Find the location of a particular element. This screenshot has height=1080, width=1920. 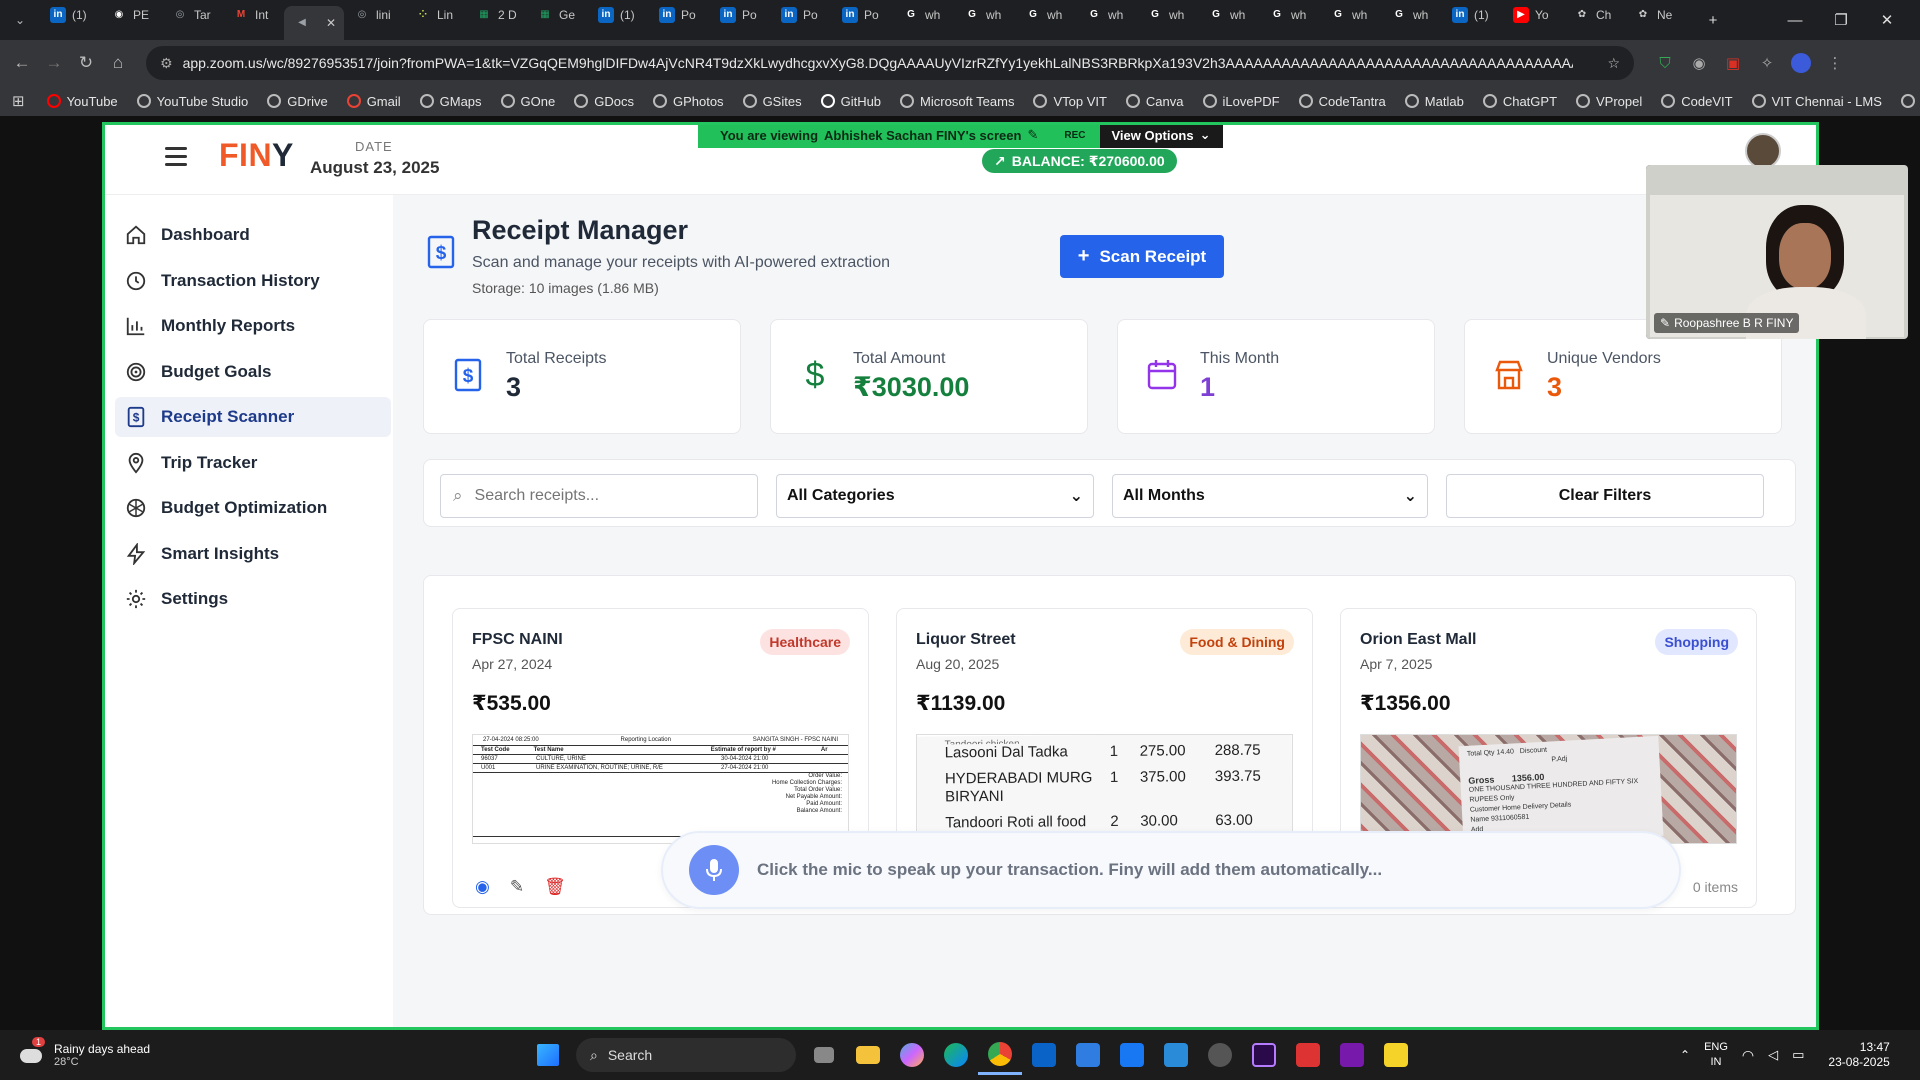

bookmark-item: YouTube Studio is located at coordinates (192, 101).